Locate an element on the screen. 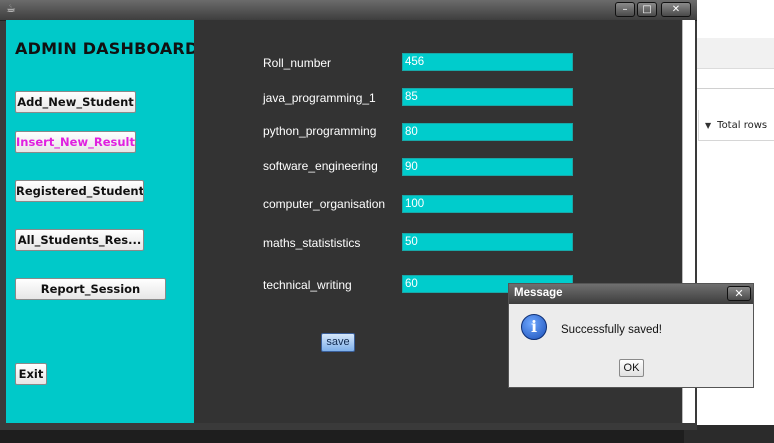 The height and width of the screenshot is (443, 774). report-session-button: Report_Session is located at coordinates (90, 289).